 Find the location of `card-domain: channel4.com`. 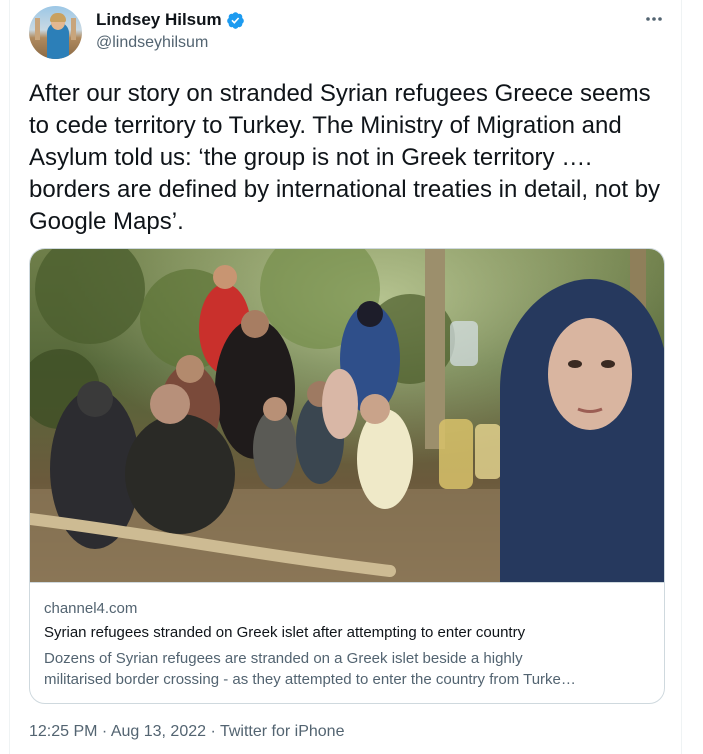

card-domain: channel4.com is located at coordinates (91, 608).